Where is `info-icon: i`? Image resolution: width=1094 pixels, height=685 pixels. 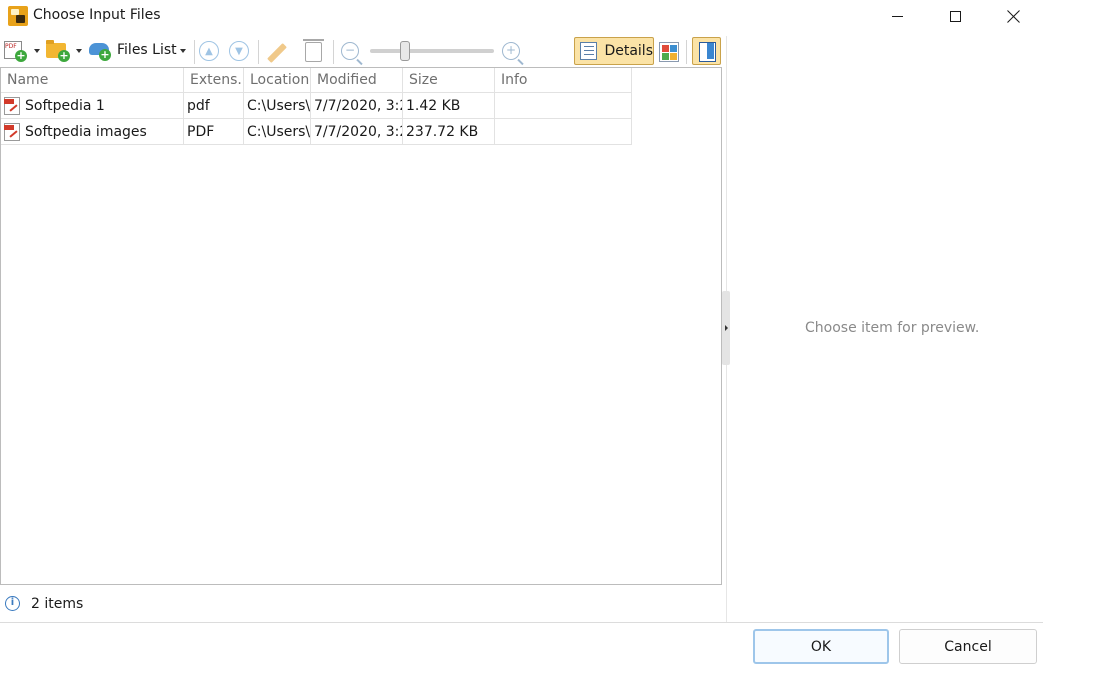 info-icon: i is located at coordinates (12, 603).